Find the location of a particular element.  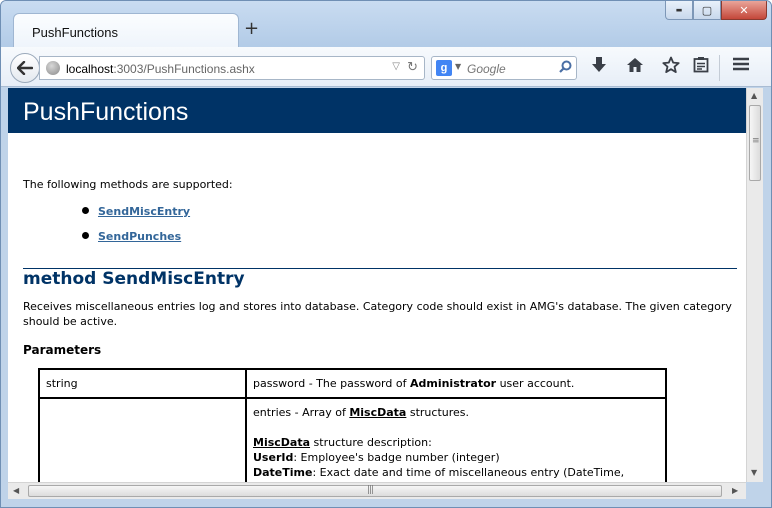

list-item: SendMiscEntry is located at coordinates (136, 216).